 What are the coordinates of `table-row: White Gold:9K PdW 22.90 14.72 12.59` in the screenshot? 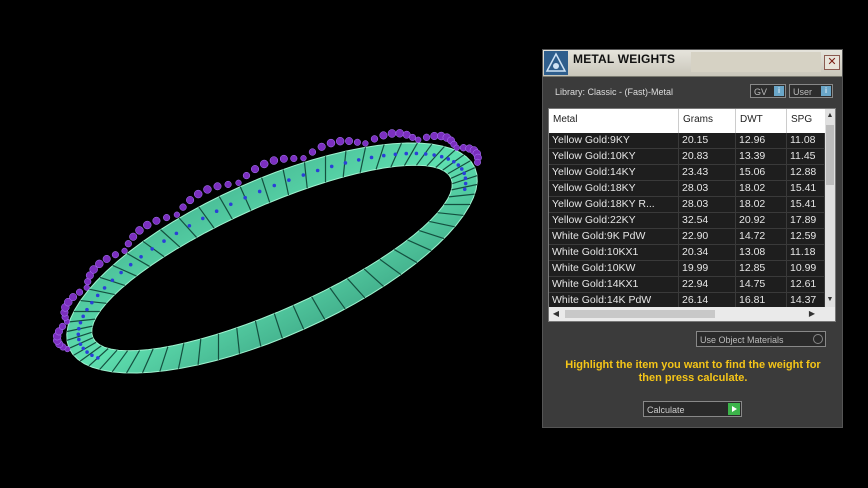 It's located at (687, 237).